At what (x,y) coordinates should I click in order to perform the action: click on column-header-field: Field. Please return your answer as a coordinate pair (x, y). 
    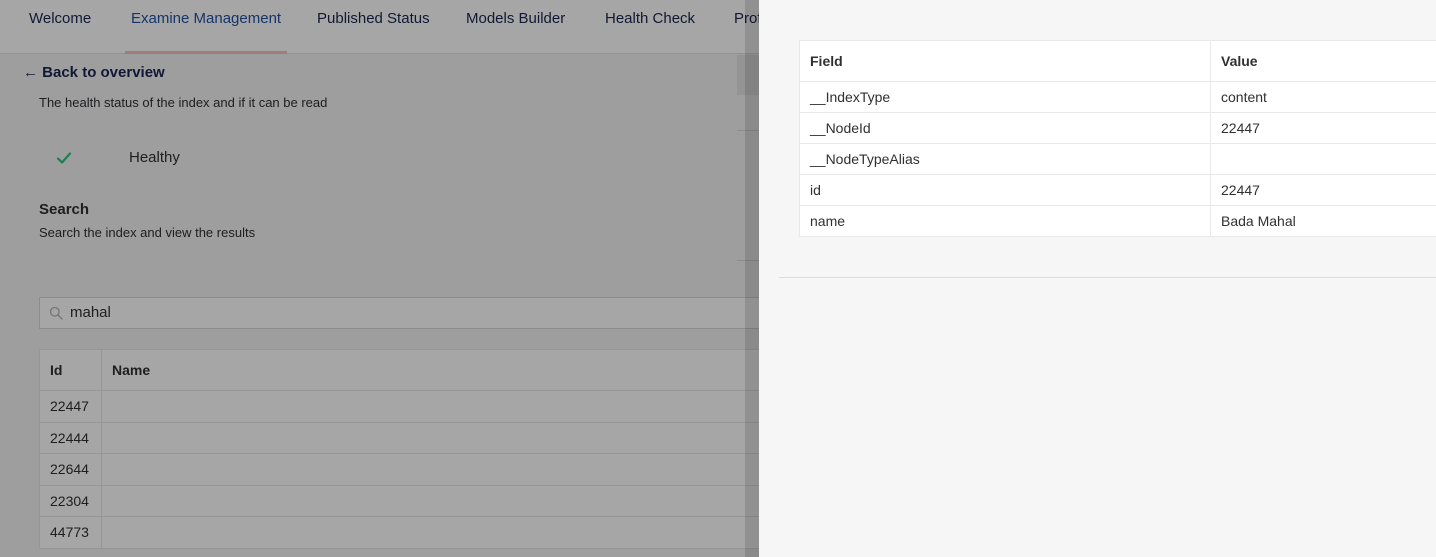
    Looking at the image, I should click on (1005, 61).